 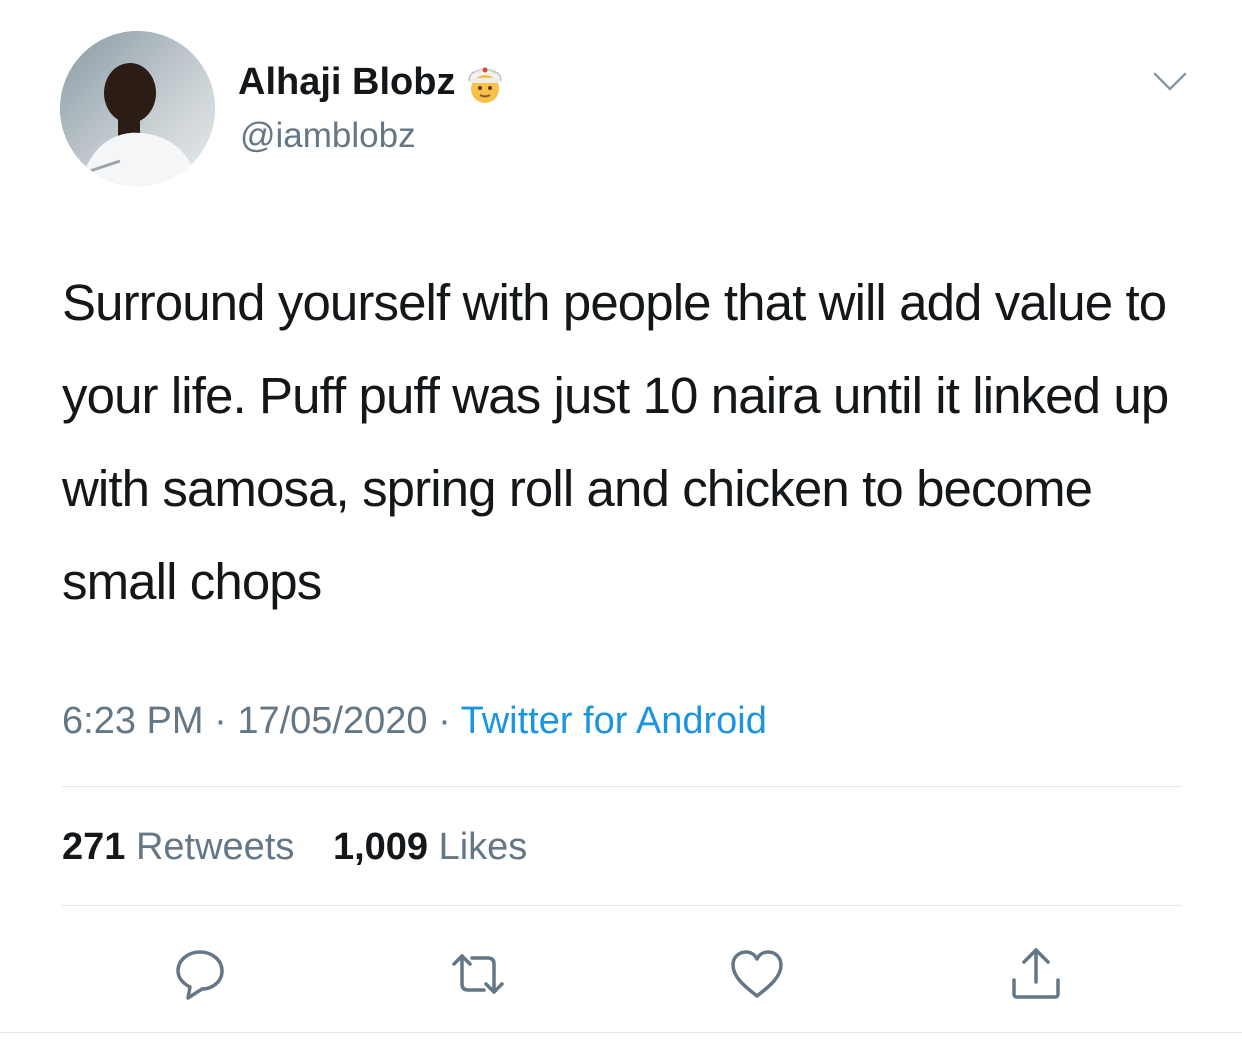 I want to click on share-icon, so click(x=1036, y=973).